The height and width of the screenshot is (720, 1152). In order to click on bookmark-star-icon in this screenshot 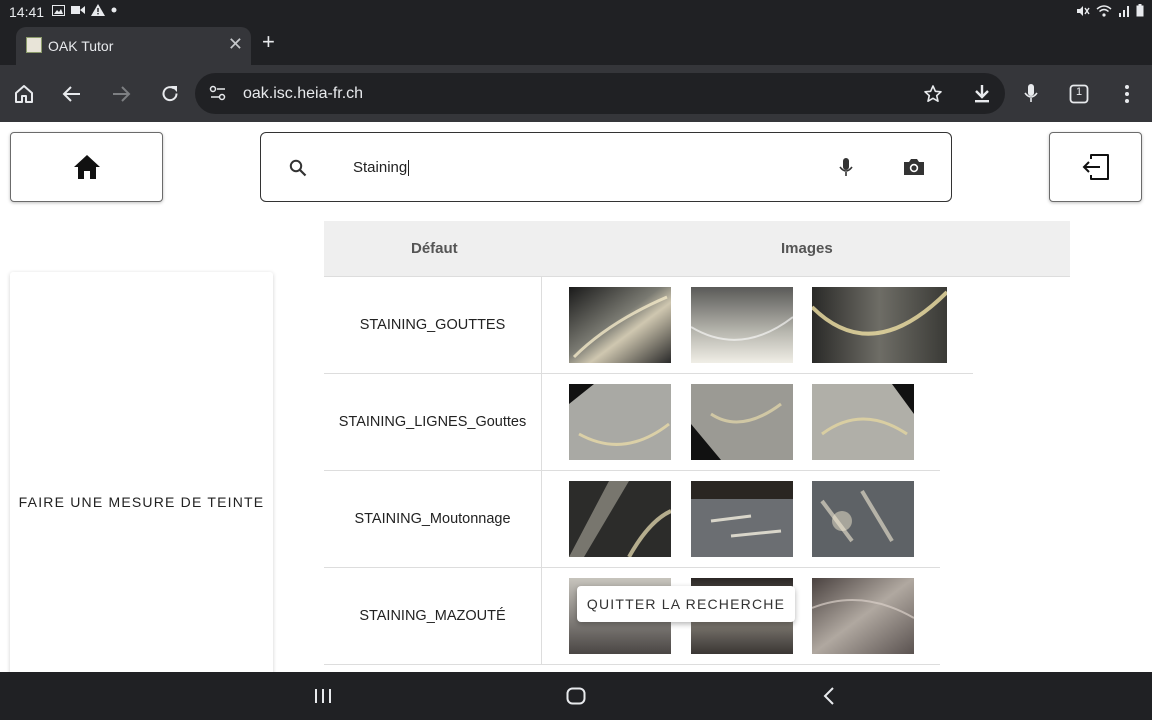, I will do `click(933, 94)`.